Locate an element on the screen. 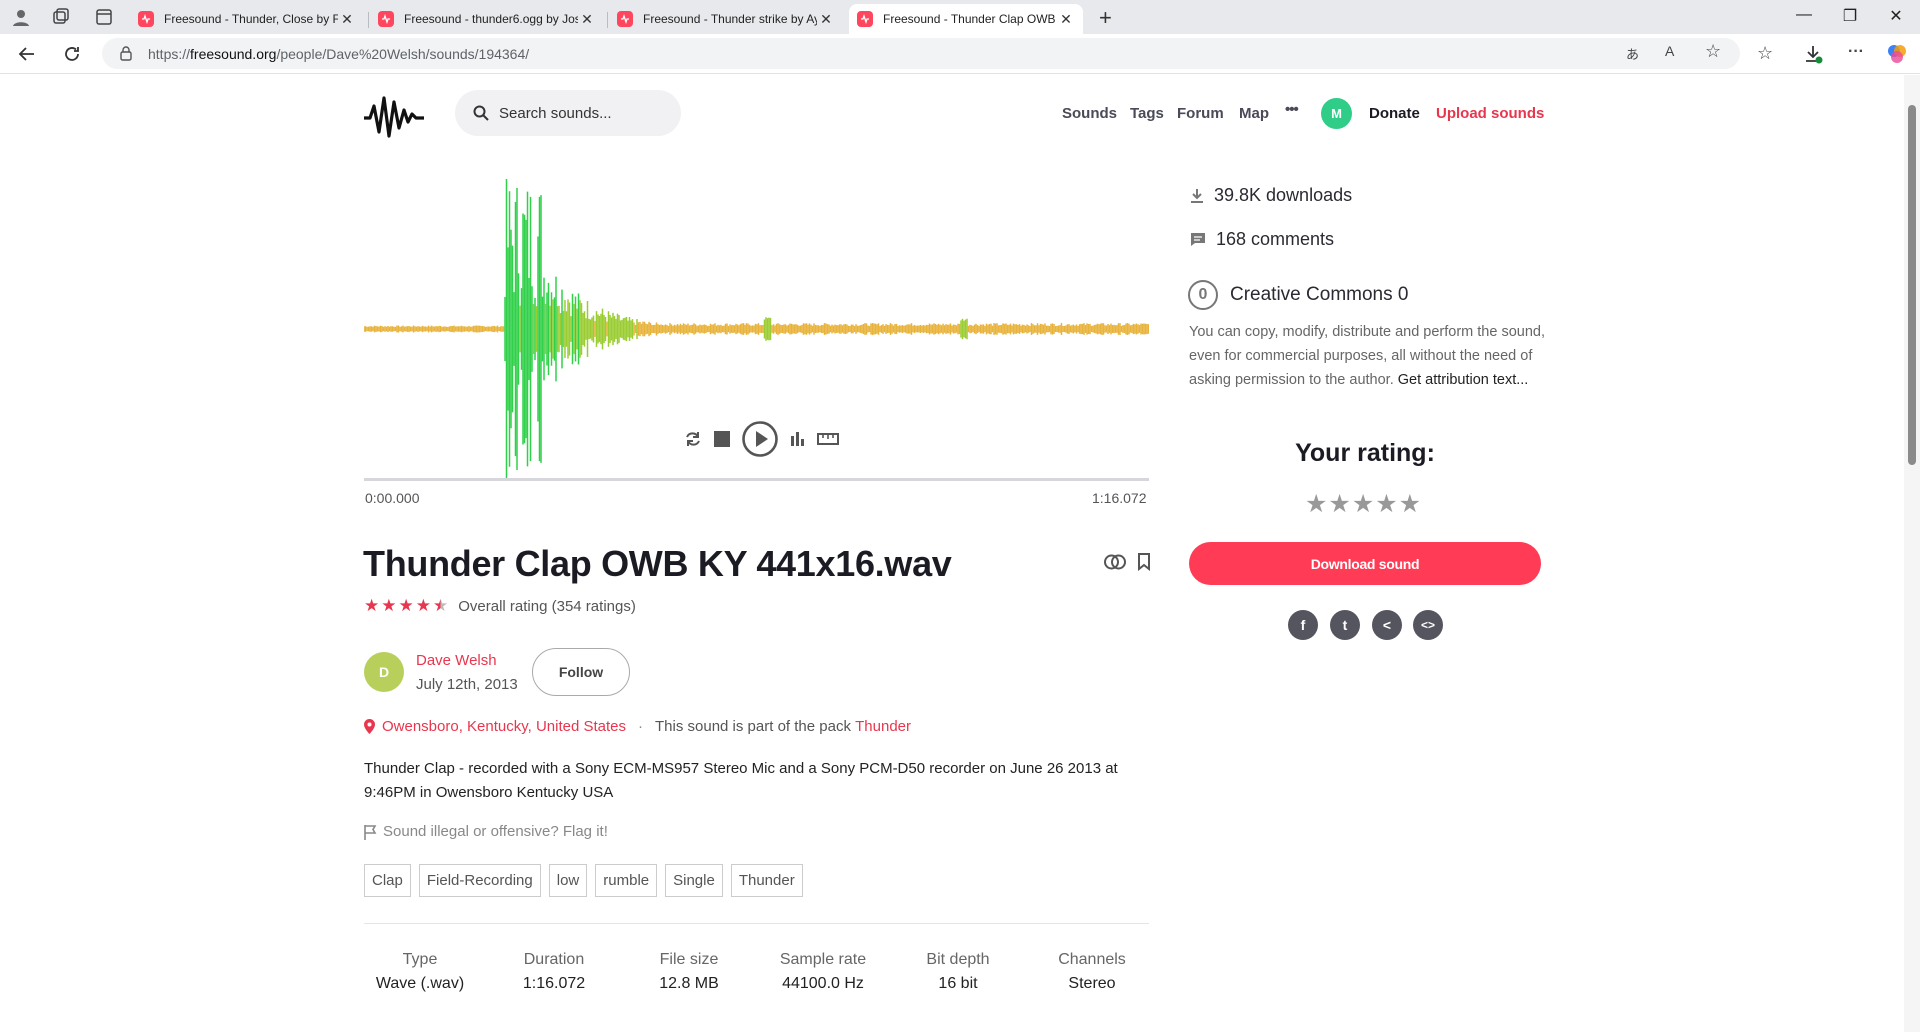 The width and height of the screenshot is (1920, 1032). more-menu-icon: ··· is located at coordinates (1859, 54).